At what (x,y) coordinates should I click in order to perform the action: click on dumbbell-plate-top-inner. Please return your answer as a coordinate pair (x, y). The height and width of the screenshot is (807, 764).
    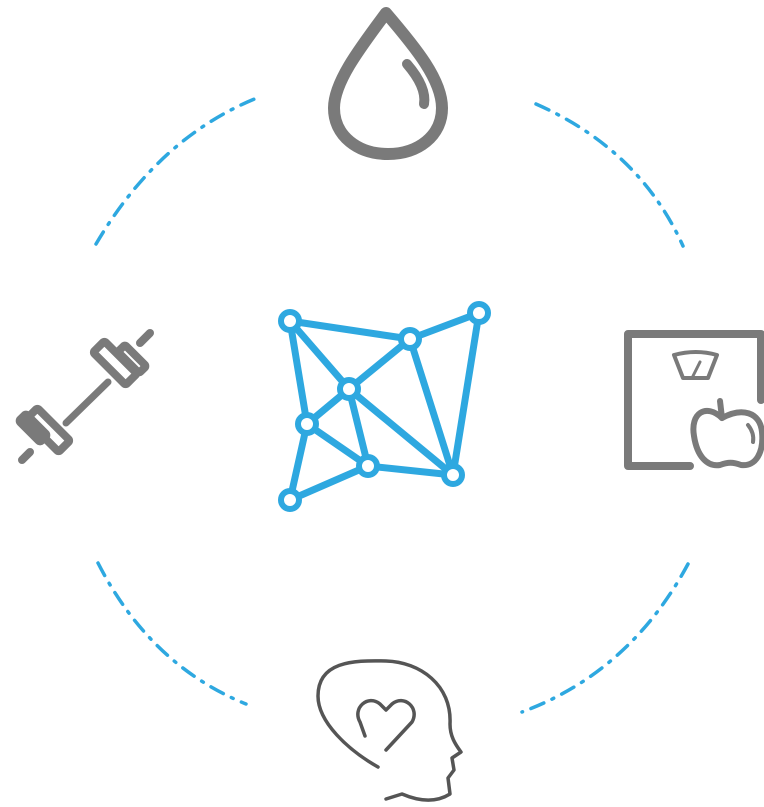
    Looking at the image, I should click on (132, 359).